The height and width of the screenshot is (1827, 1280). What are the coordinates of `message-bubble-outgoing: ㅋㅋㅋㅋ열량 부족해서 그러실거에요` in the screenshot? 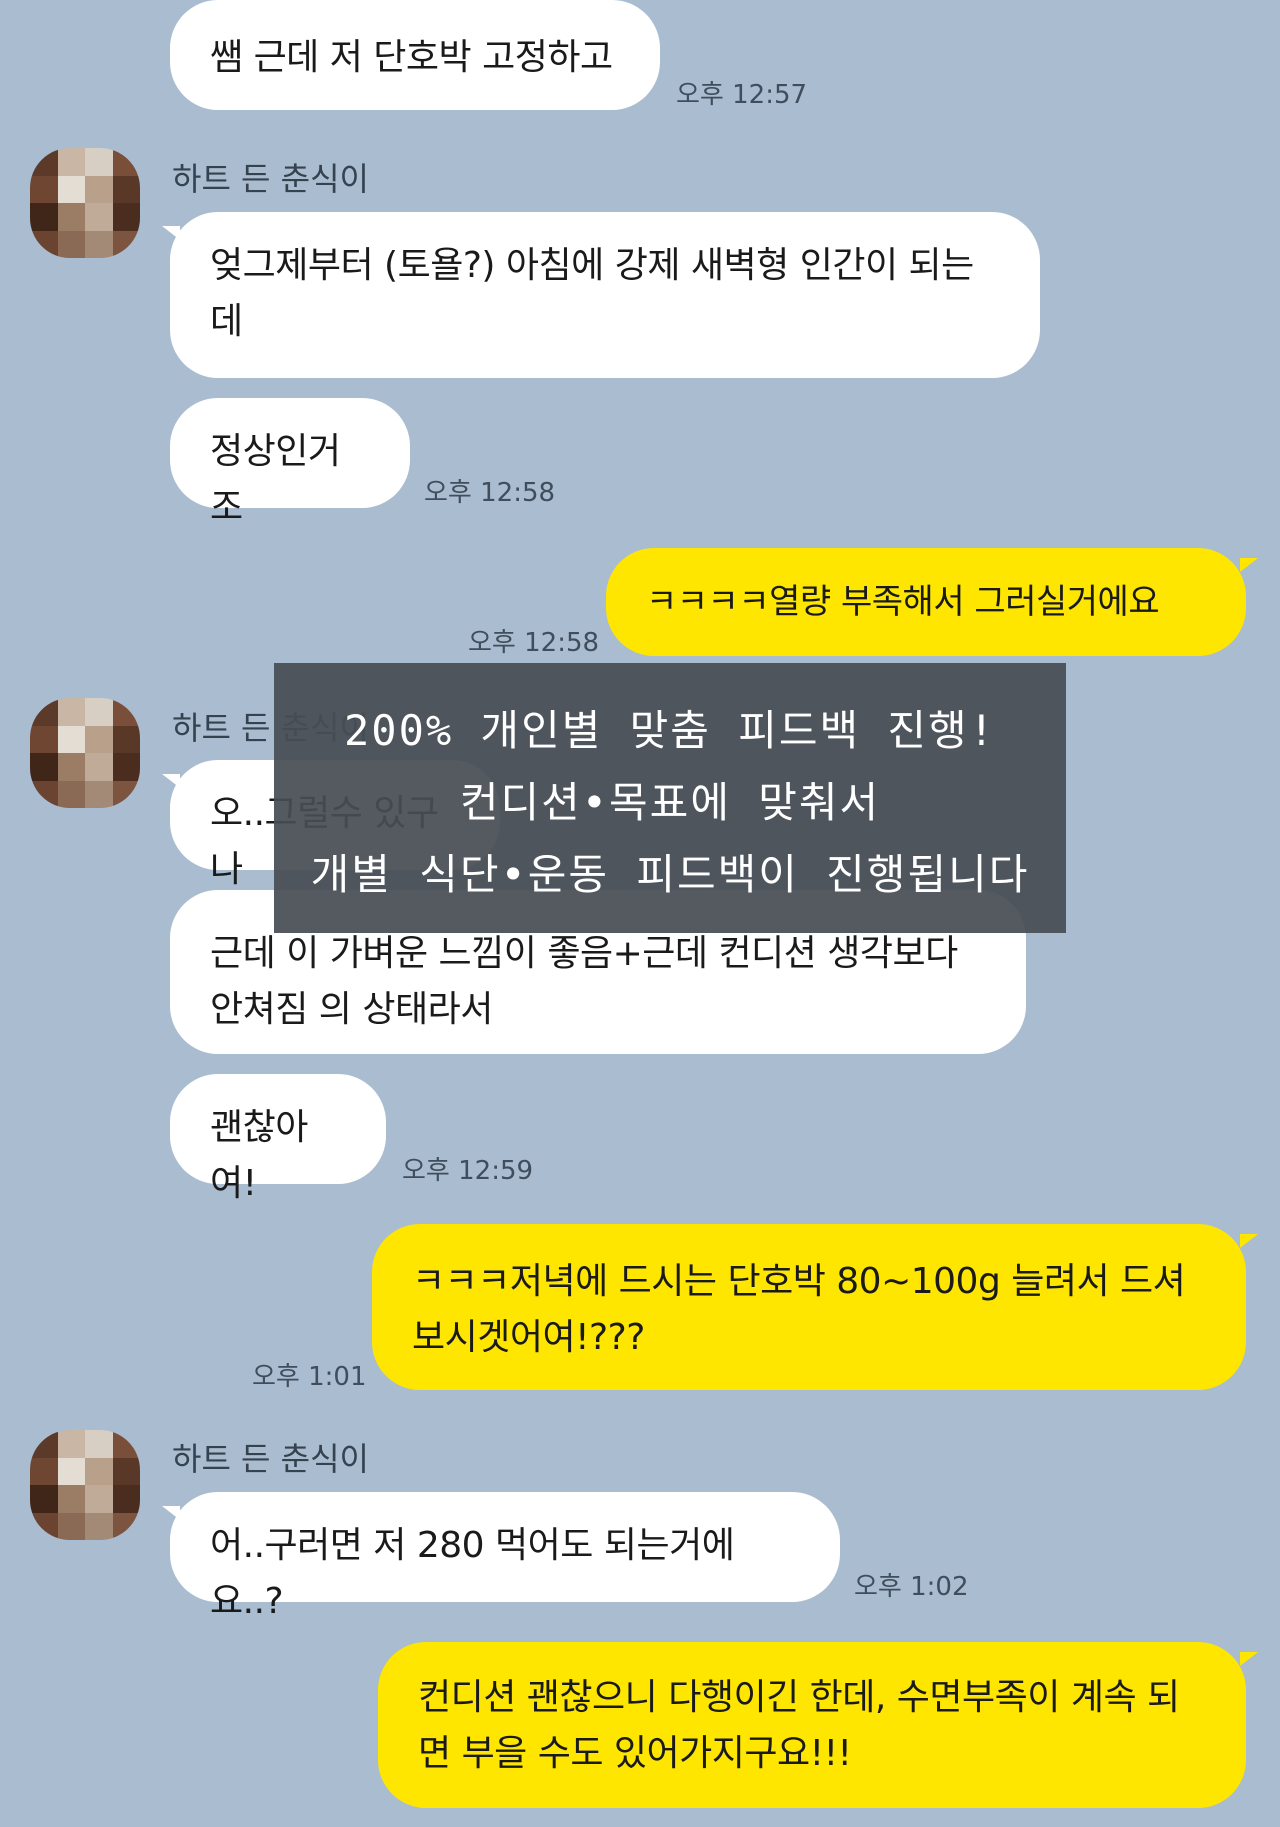 It's located at (932, 602).